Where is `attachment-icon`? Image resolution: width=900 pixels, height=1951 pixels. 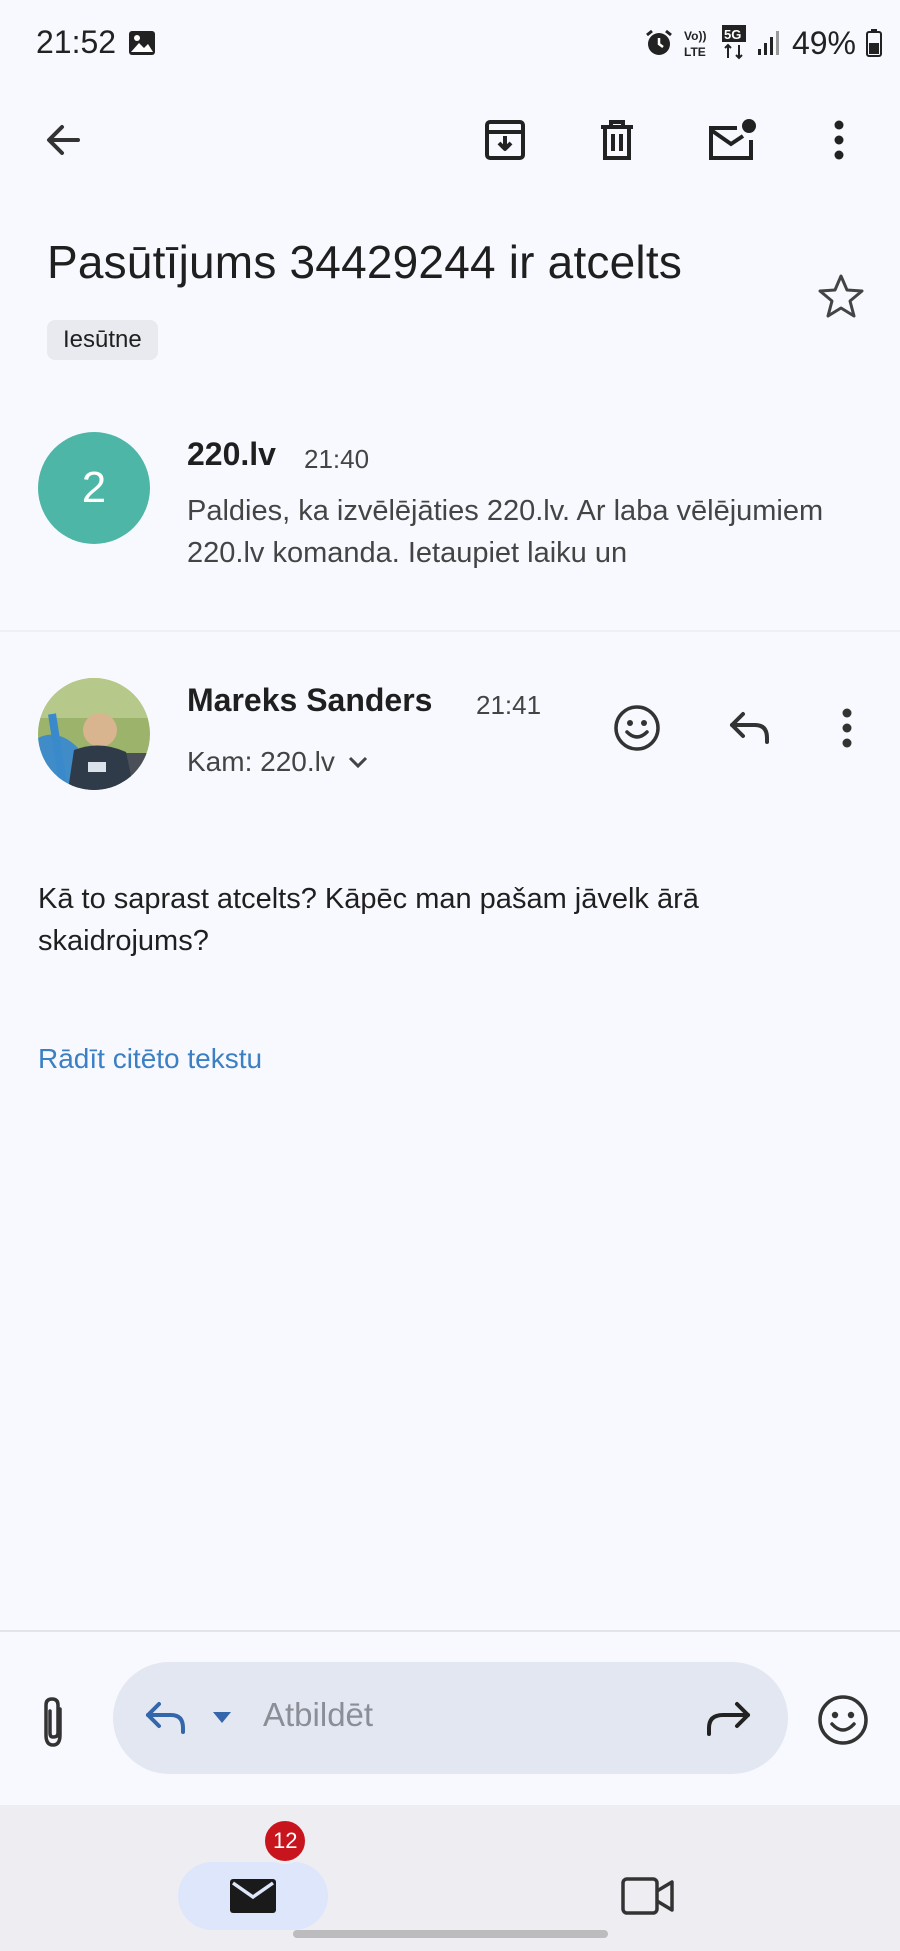 attachment-icon is located at coordinates (53, 1722).